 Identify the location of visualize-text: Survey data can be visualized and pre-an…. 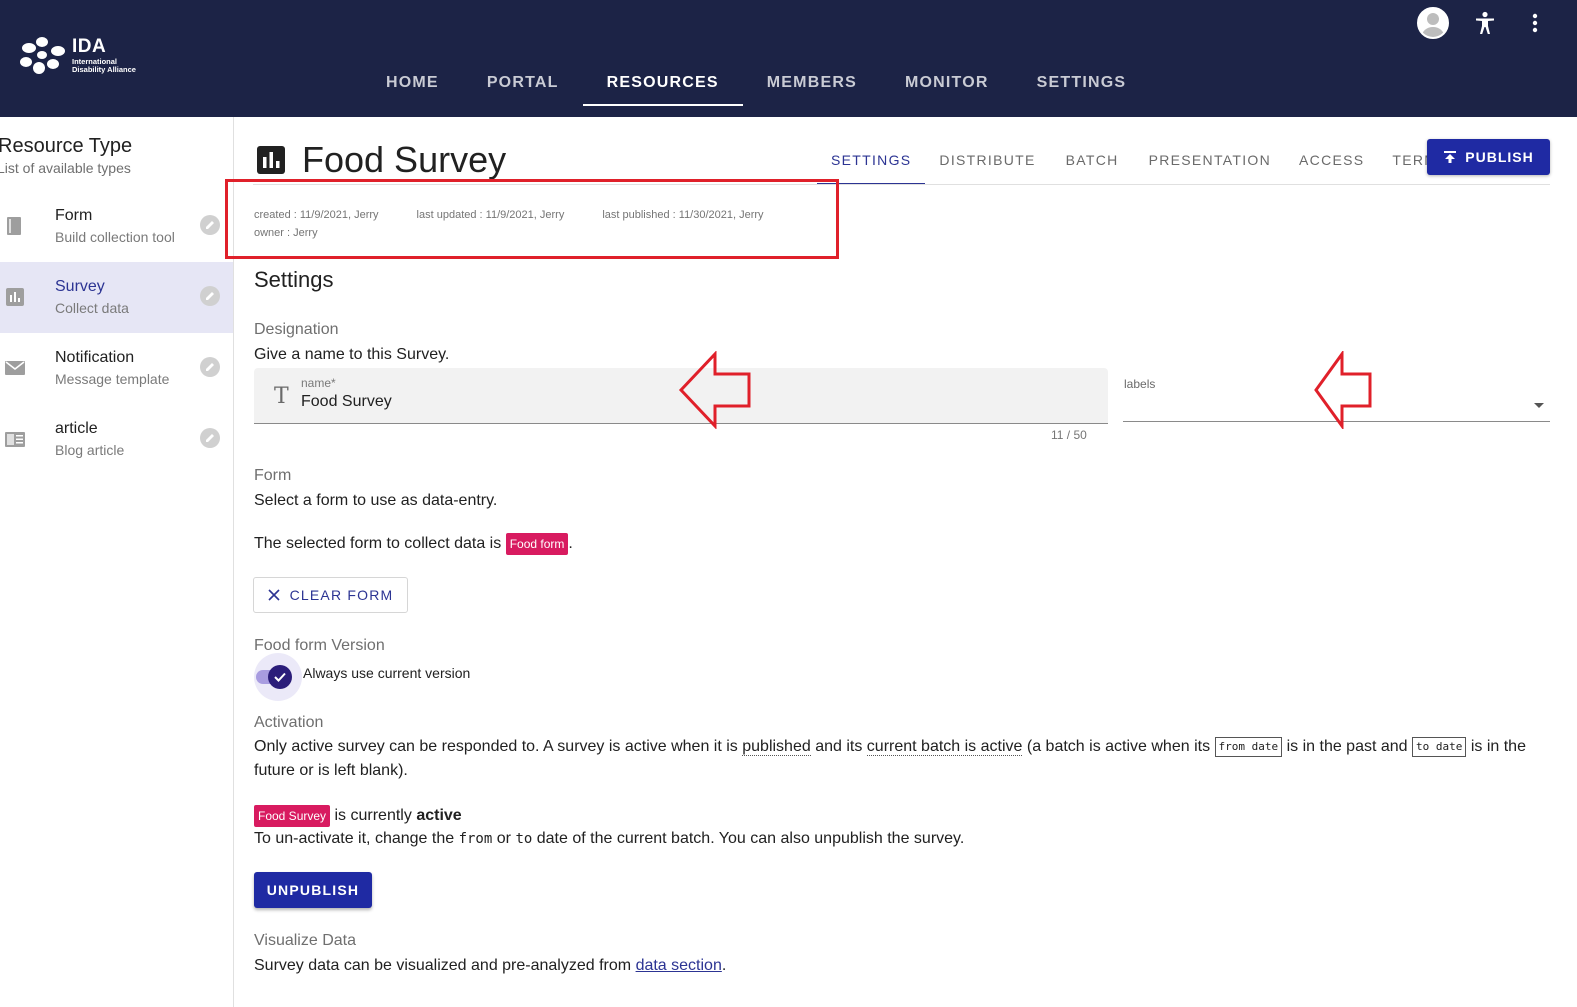
(490, 966).